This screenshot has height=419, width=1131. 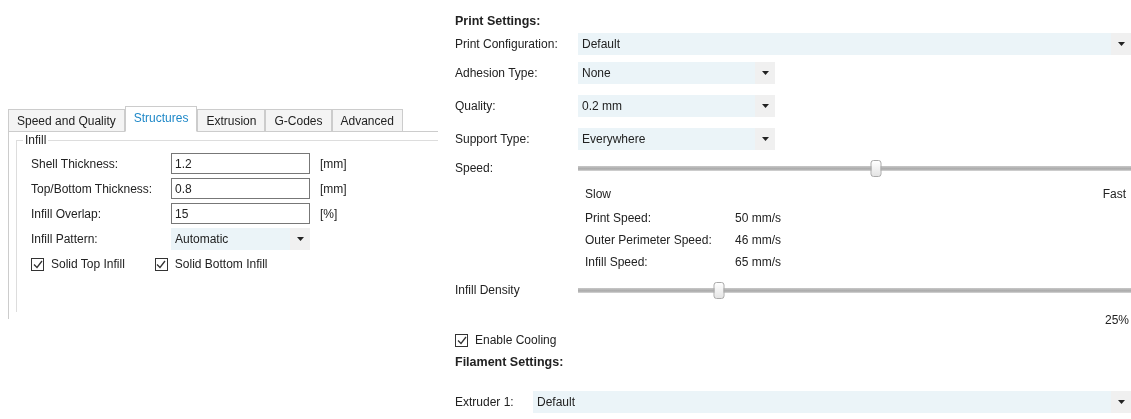 I want to click on field-label: Speed:, so click(x=475, y=168).